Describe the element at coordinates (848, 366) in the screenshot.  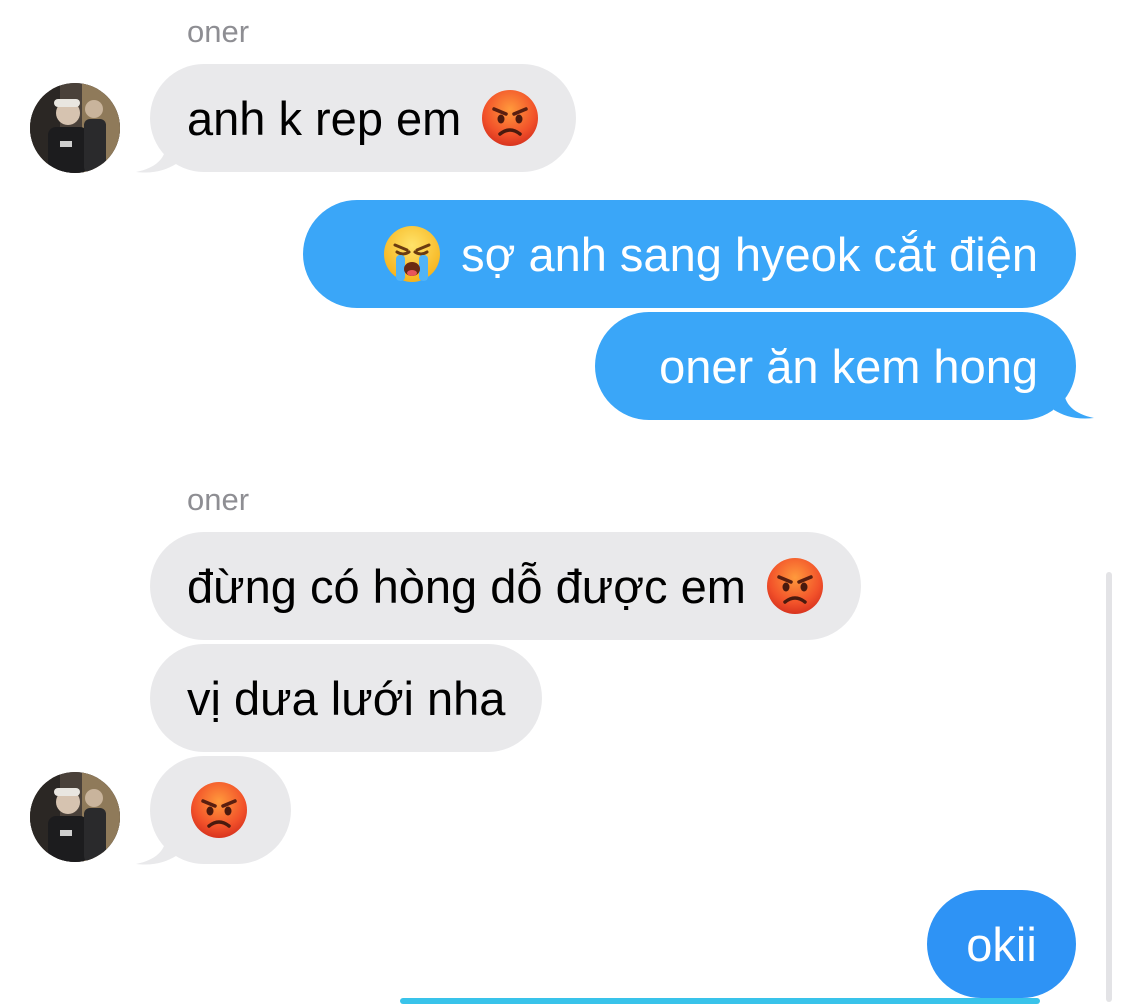
I see `message-text: oner ăn kem hong` at that location.